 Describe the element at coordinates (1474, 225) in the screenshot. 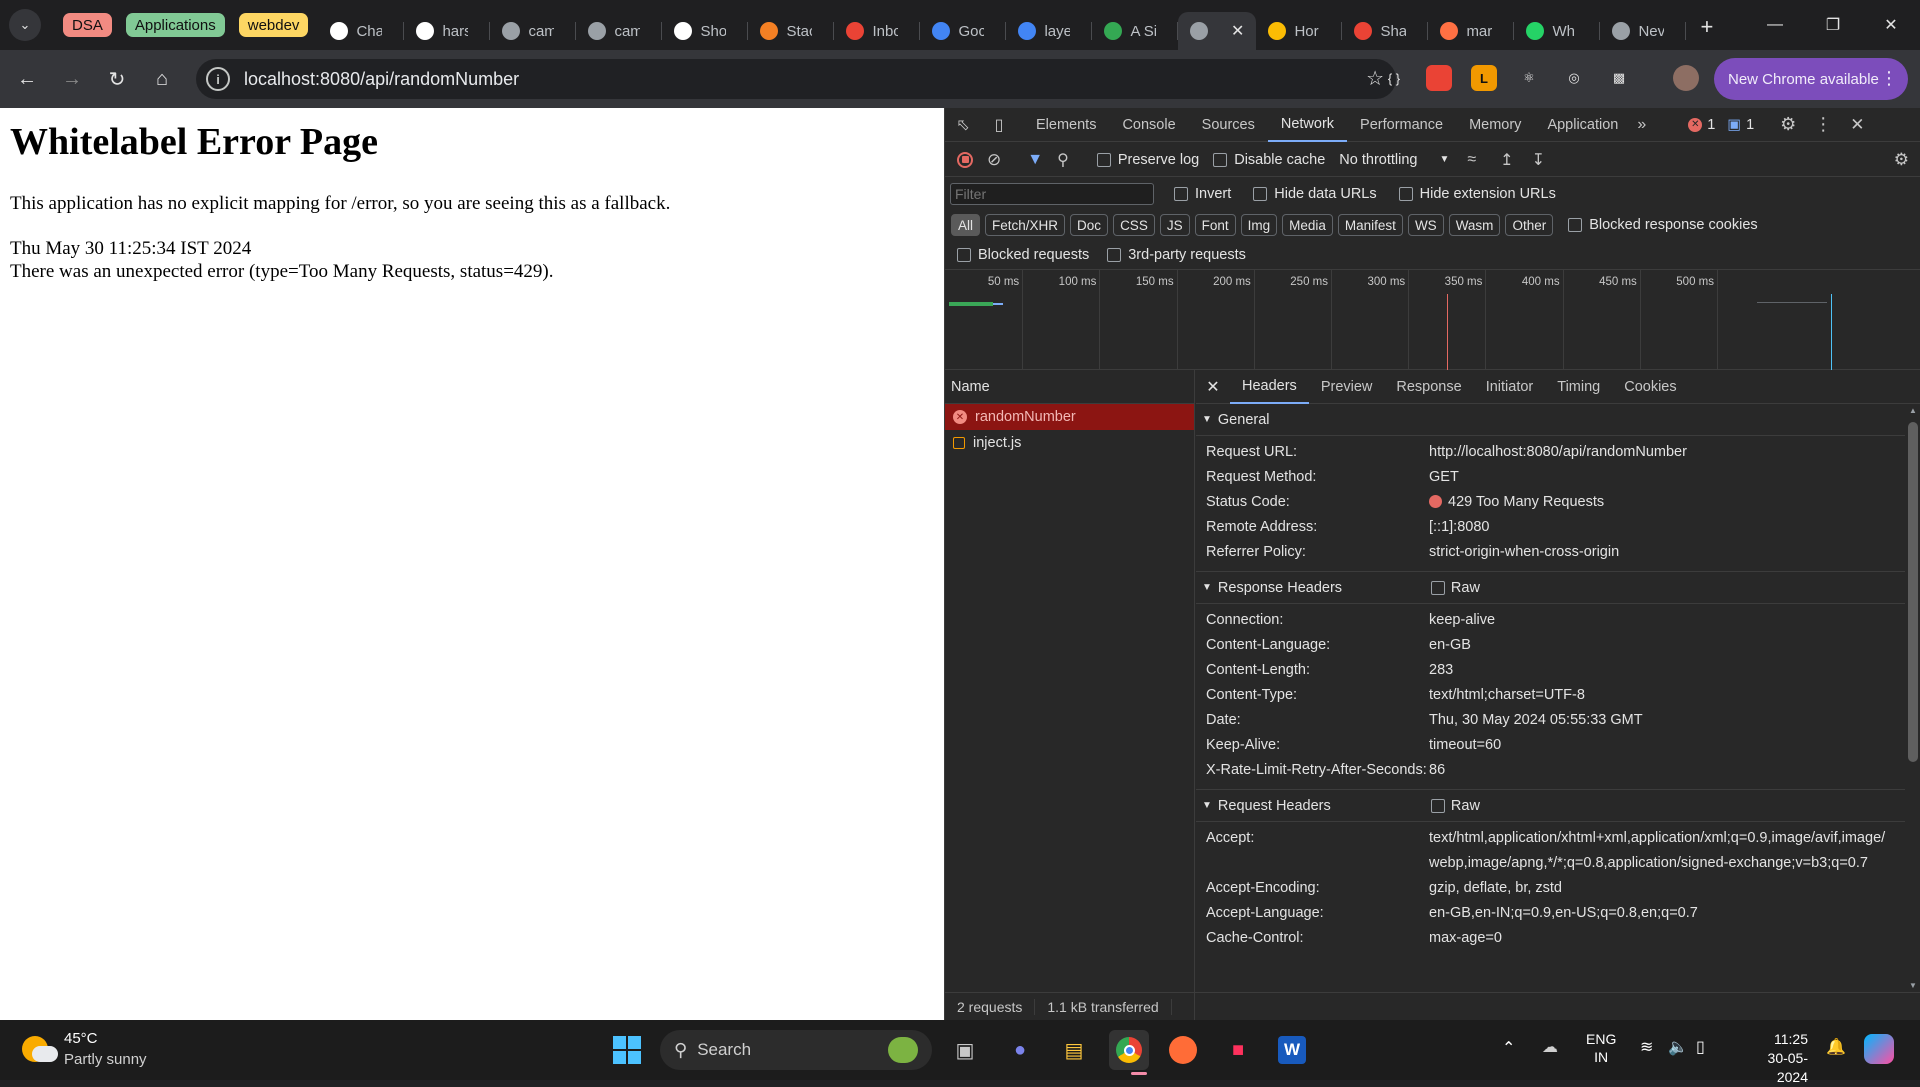

I see `type-filter-wasm: Wasm` at that location.